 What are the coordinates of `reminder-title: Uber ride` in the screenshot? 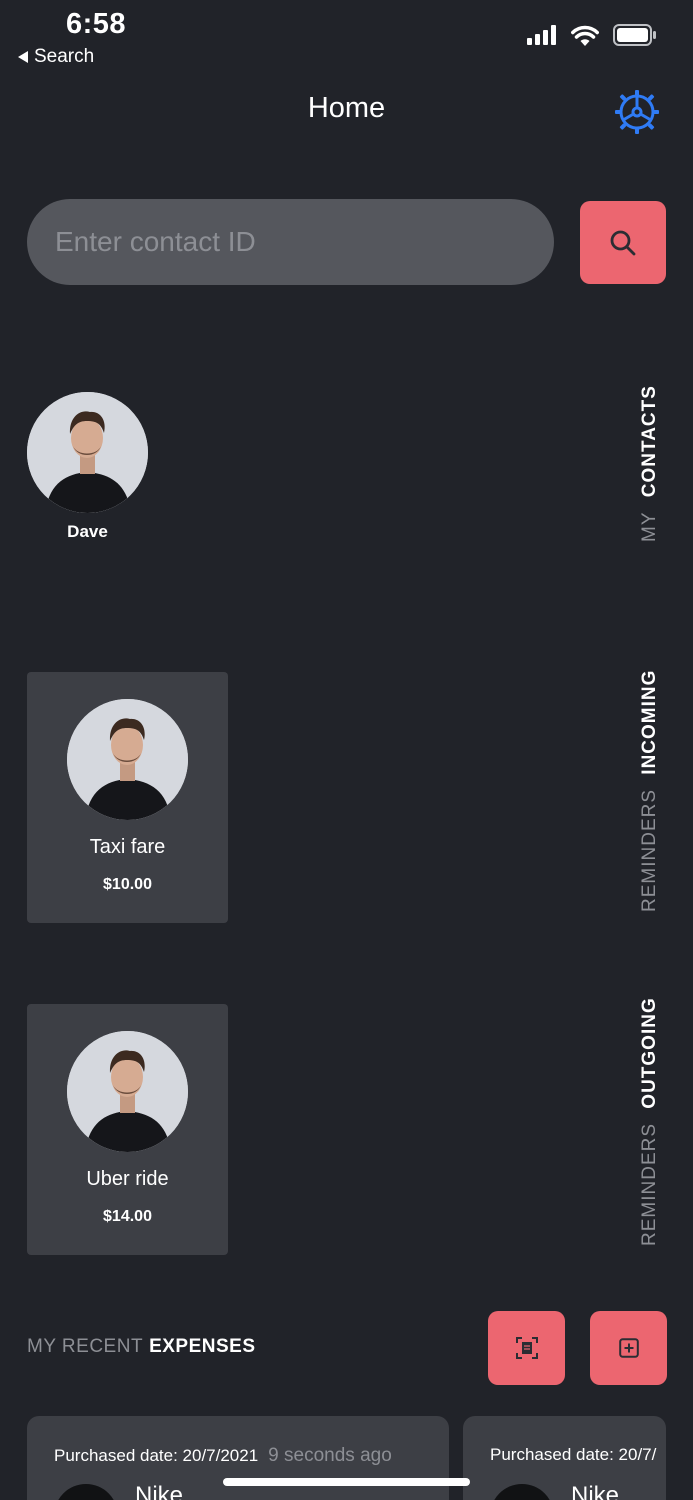 It's located at (127, 1179).